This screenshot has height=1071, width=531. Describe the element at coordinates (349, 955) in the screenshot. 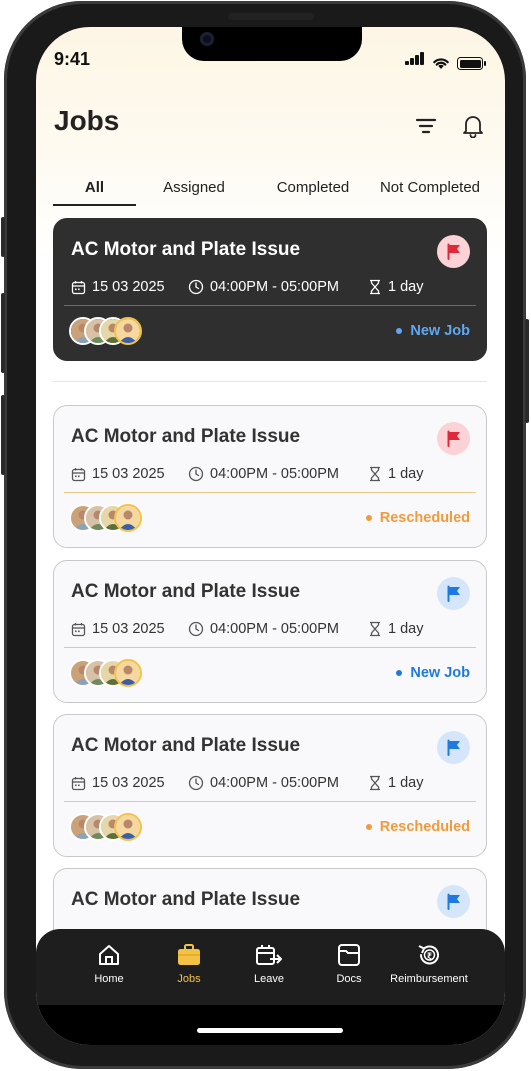

I see `docs-icon` at that location.